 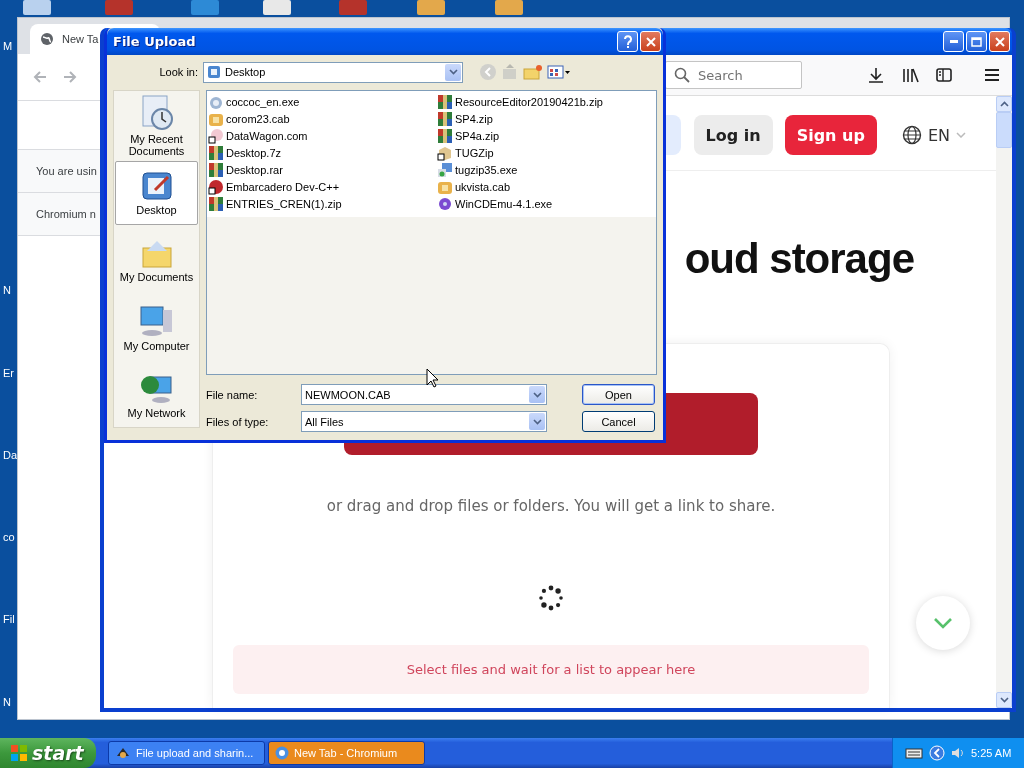 What do you see at coordinates (943, 623) in the screenshot?
I see `chevron-down-icon` at bounding box center [943, 623].